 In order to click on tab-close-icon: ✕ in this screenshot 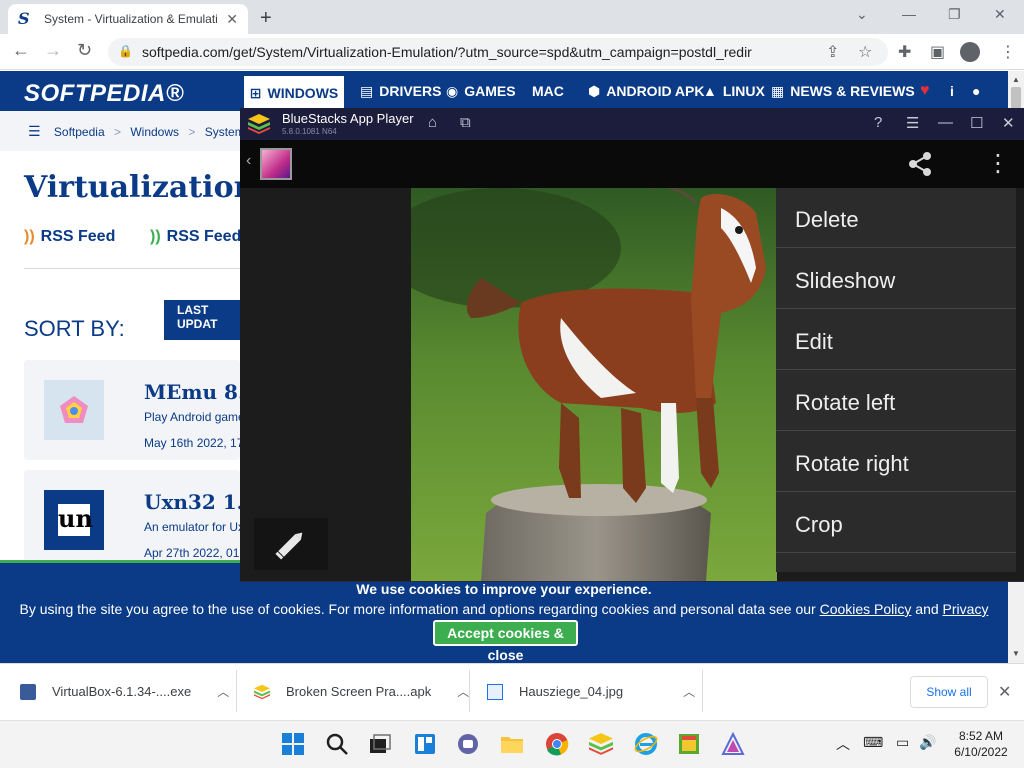, I will do `click(232, 19)`.